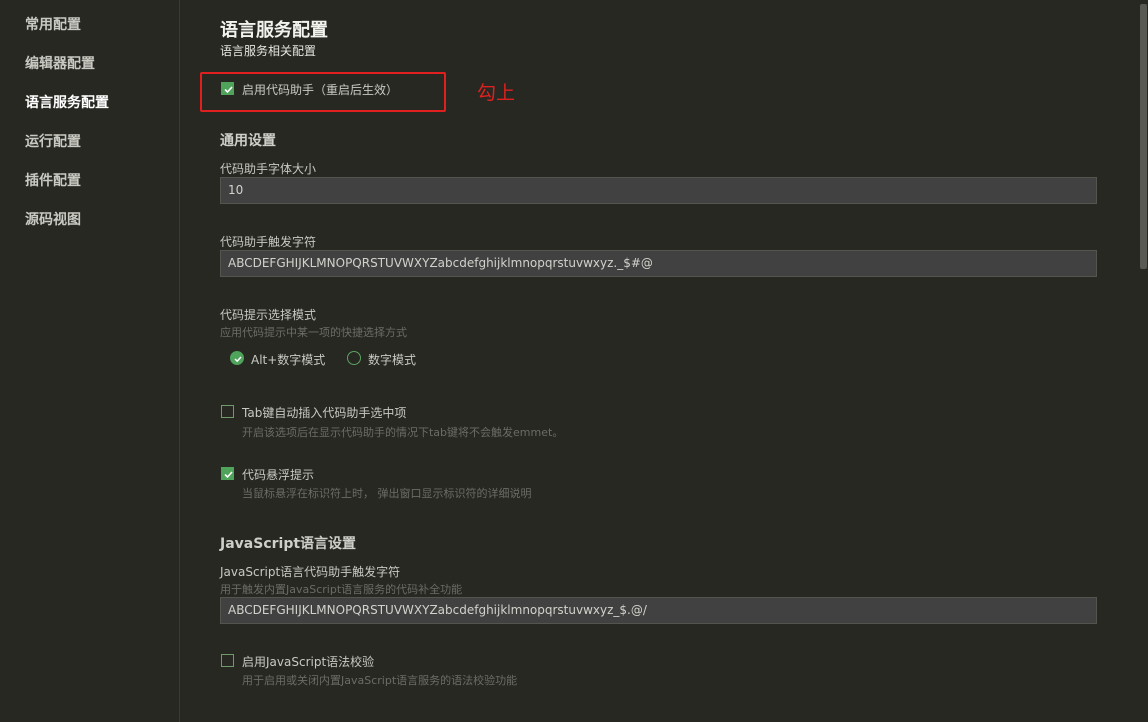  What do you see at coordinates (392, 359) in the screenshot?
I see `number-mode-label: 数字模式` at bounding box center [392, 359].